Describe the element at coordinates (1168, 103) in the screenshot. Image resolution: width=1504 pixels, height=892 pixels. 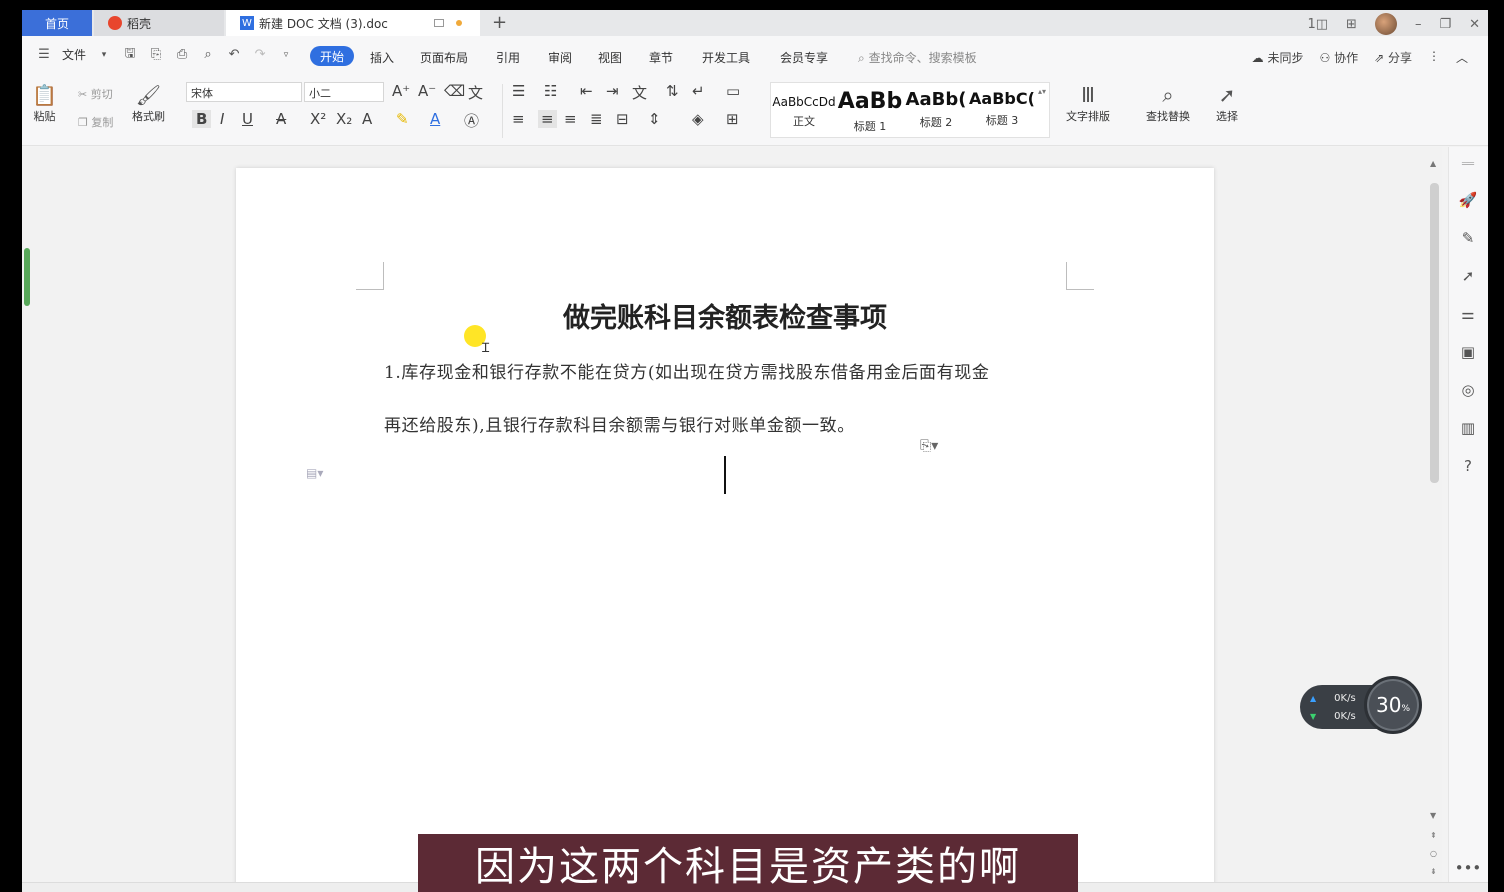
I see `find-replace-button: ⌕ 查找替换` at that location.